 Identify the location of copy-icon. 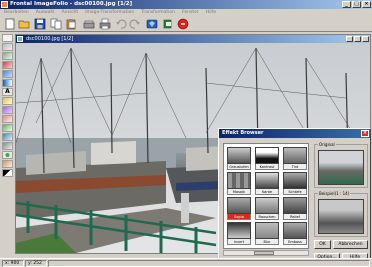
(56, 24).